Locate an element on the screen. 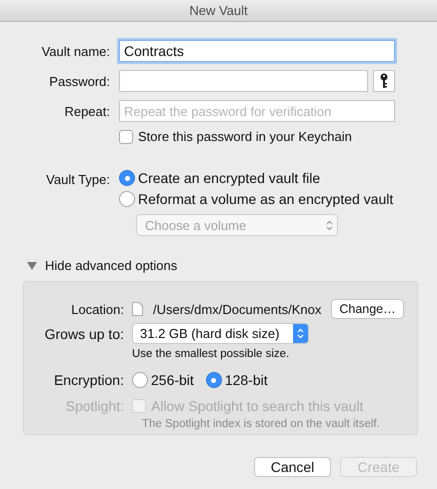 The height and width of the screenshot is (489, 437). document-icon is located at coordinates (137, 309).